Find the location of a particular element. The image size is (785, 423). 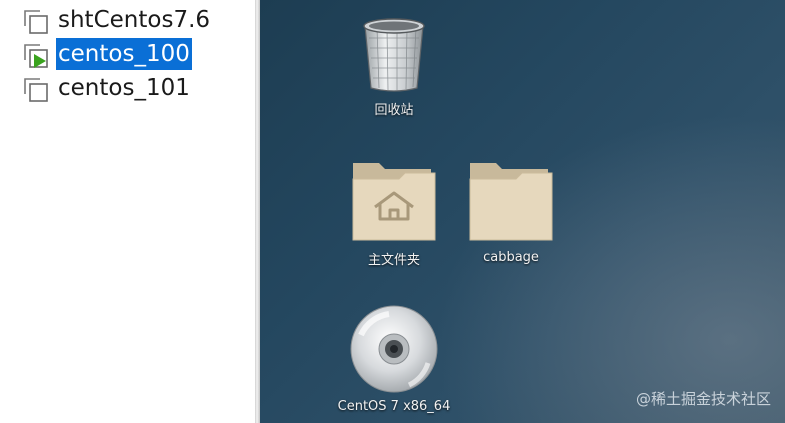

desktop-icon-label: 回收站 is located at coordinates (394, 110).